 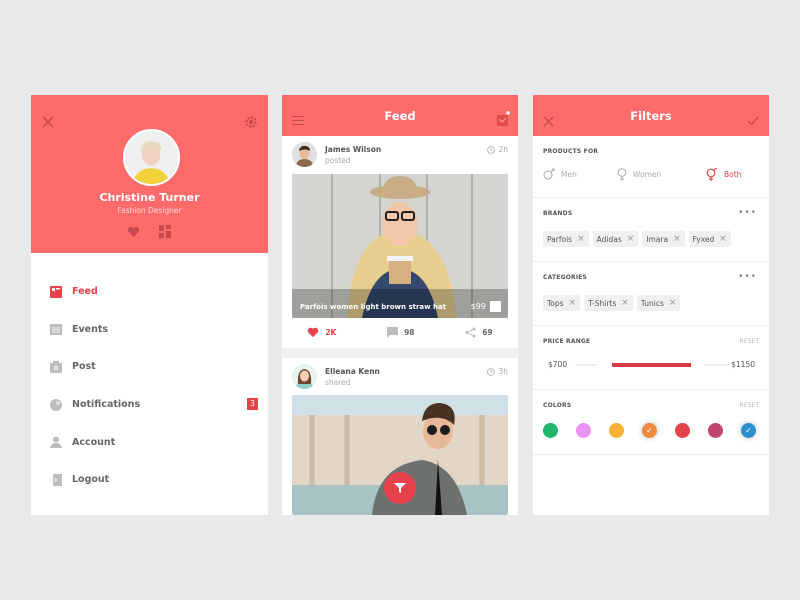 What do you see at coordinates (608, 303) in the screenshot?
I see `category-chip: T-Shirts ×` at bounding box center [608, 303].